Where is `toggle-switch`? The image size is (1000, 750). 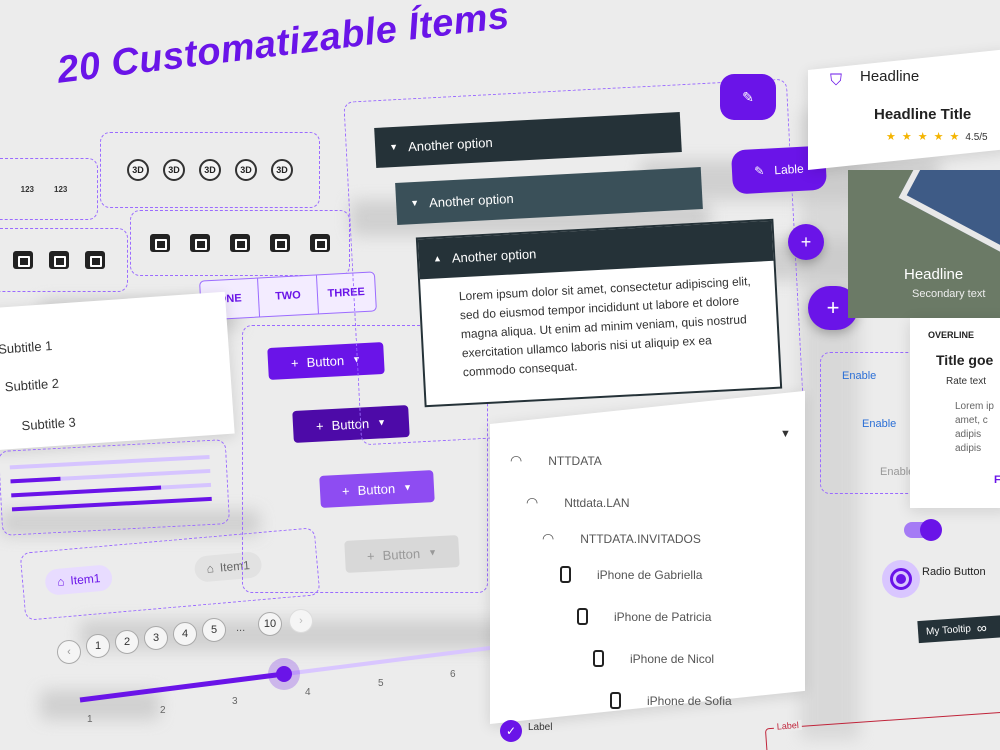
toggle-switch is located at coordinates (923, 530).